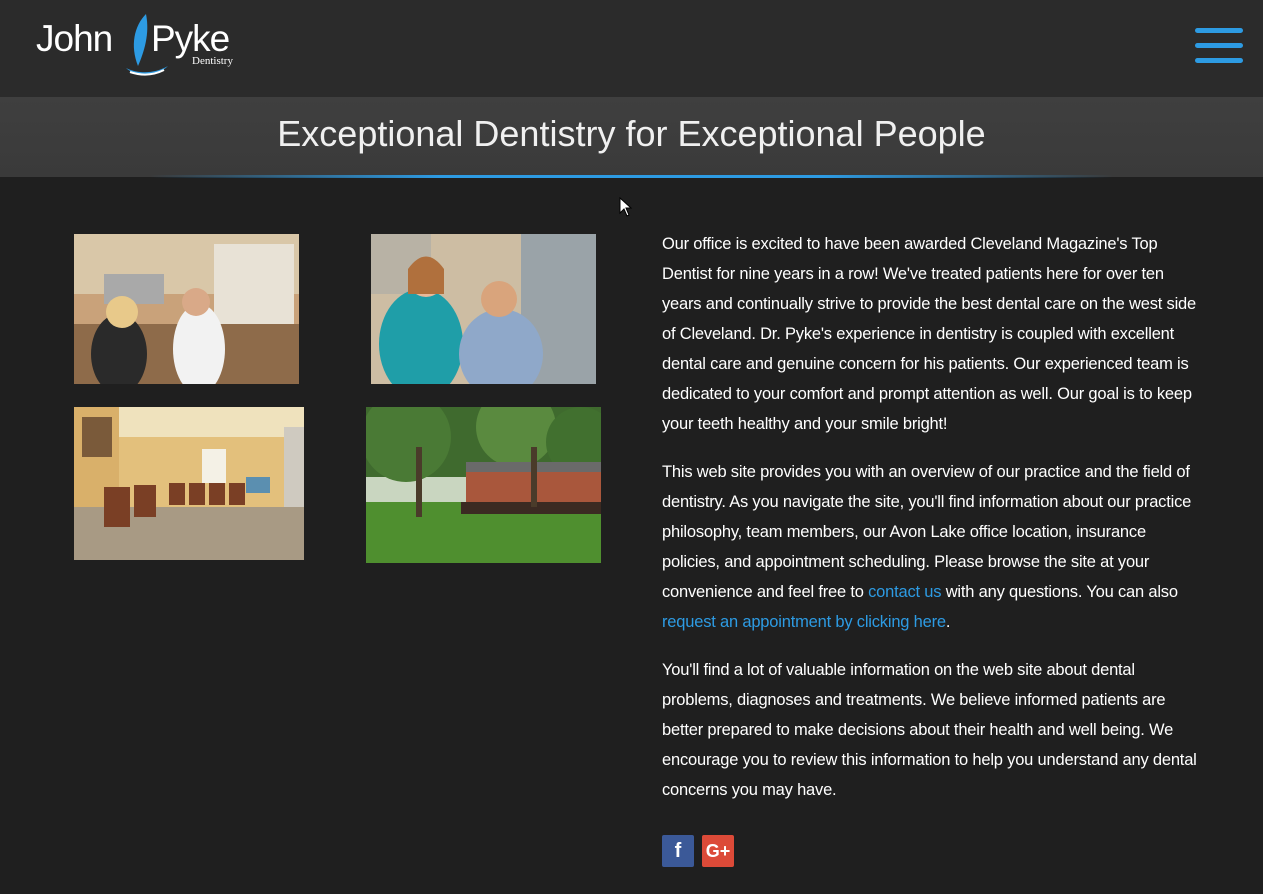 This screenshot has height=894, width=1263. Describe the element at coordinates (948, 622) in the screenshot. I see `paragraph-2-text-c: .` at that location.